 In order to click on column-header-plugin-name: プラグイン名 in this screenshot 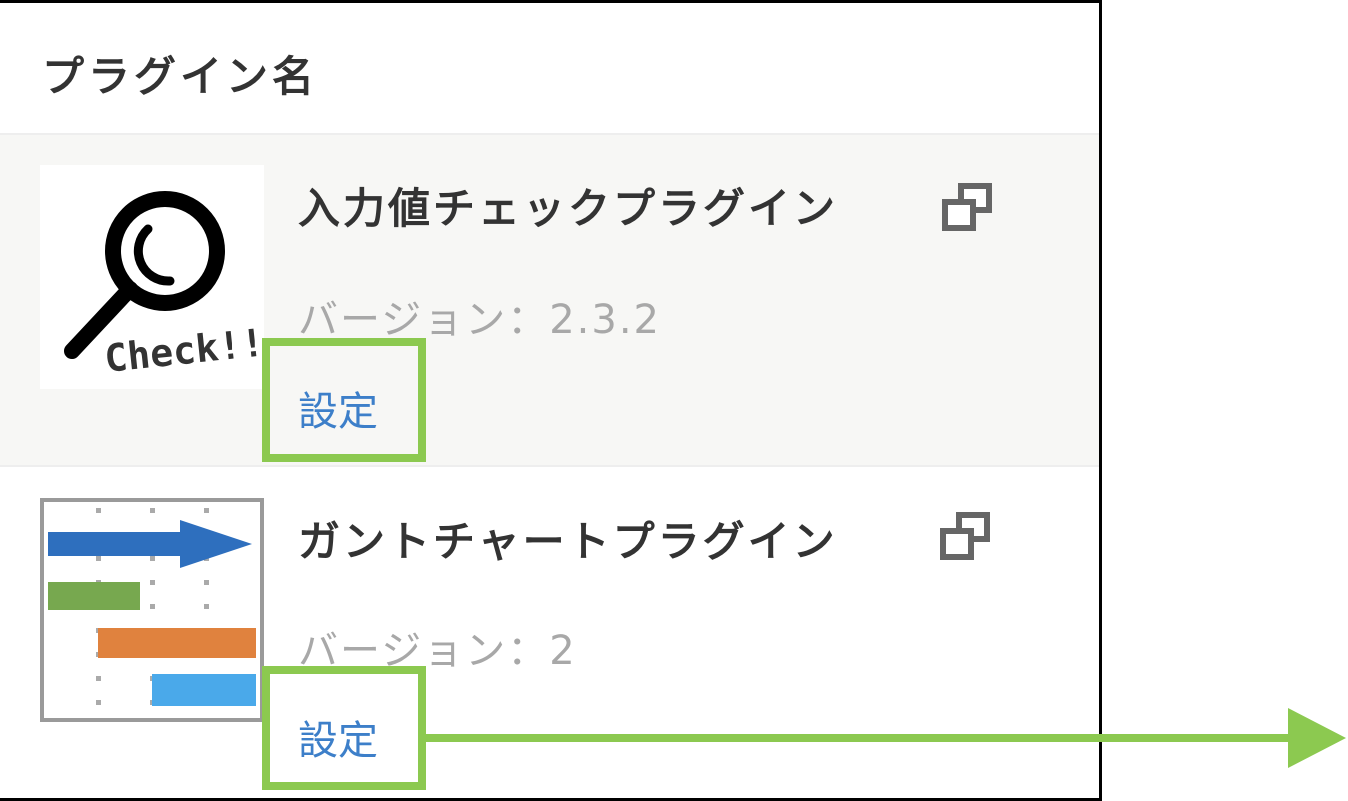, I will do `click(180, 76)`.